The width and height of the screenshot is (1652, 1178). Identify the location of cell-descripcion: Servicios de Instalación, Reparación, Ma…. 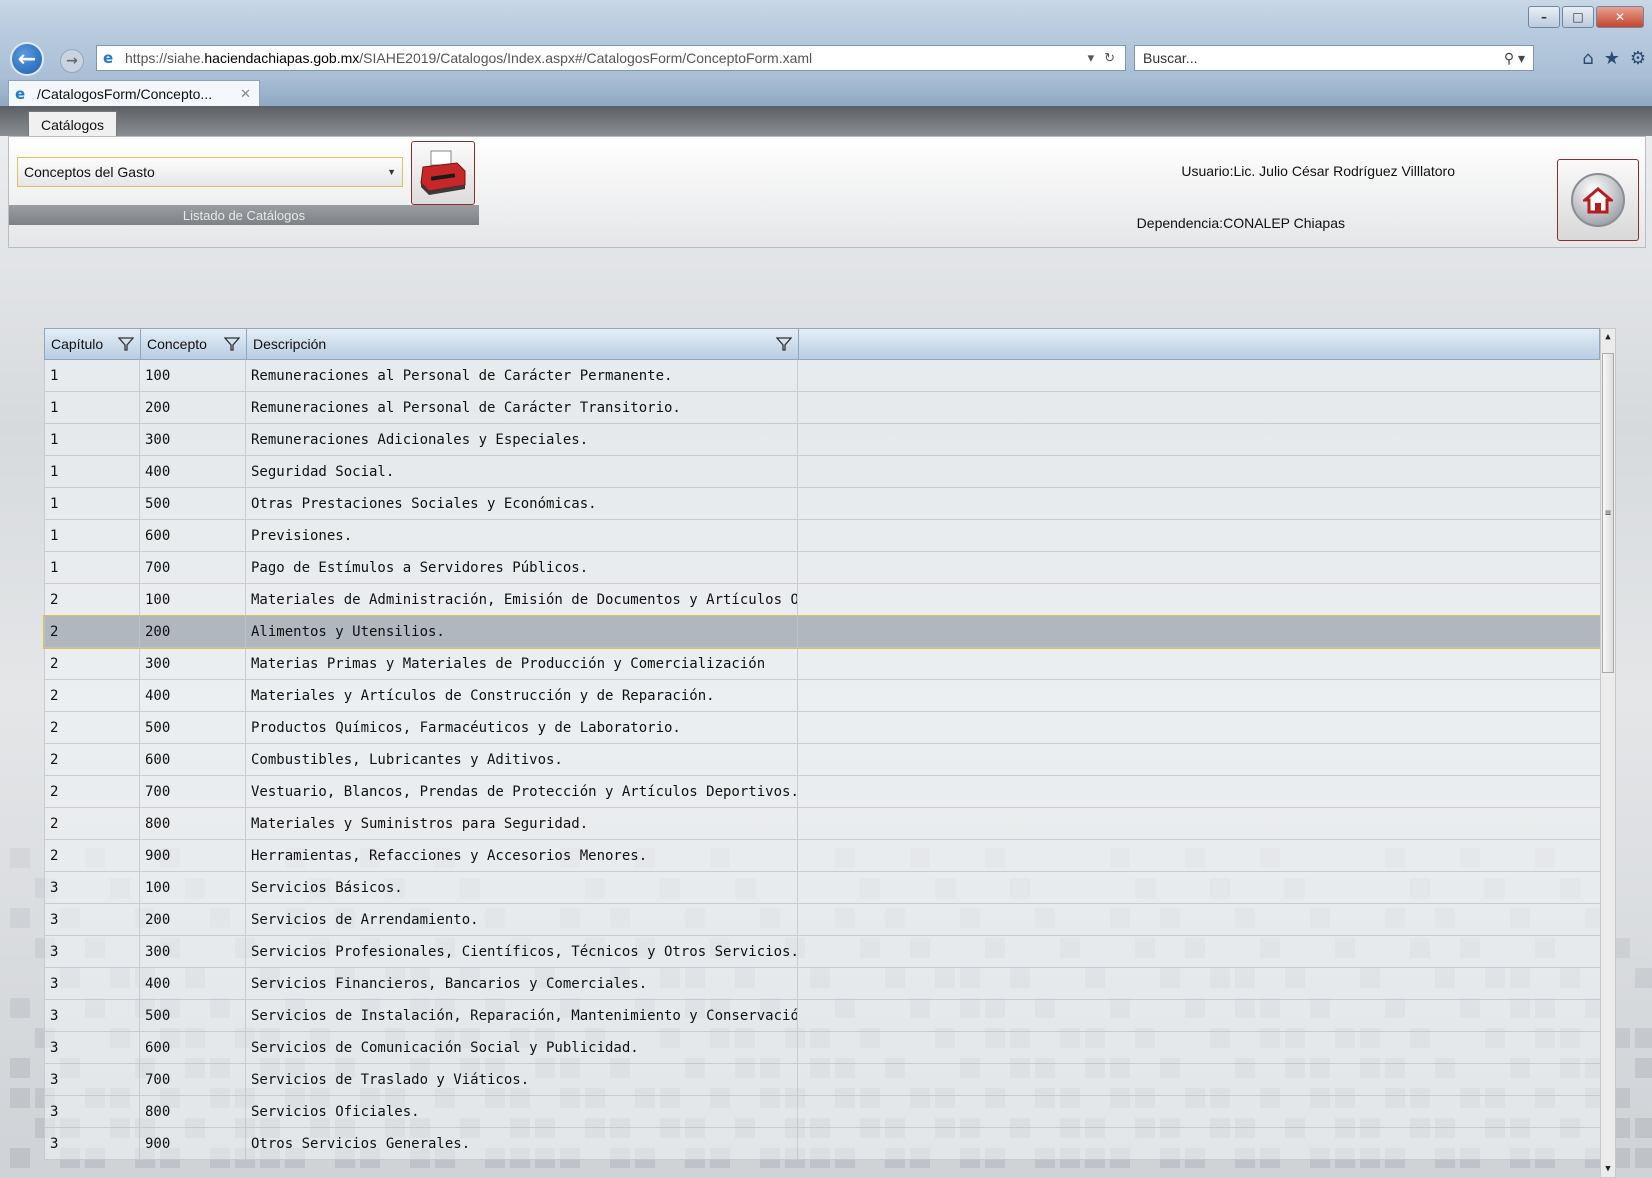
(522, 1015).